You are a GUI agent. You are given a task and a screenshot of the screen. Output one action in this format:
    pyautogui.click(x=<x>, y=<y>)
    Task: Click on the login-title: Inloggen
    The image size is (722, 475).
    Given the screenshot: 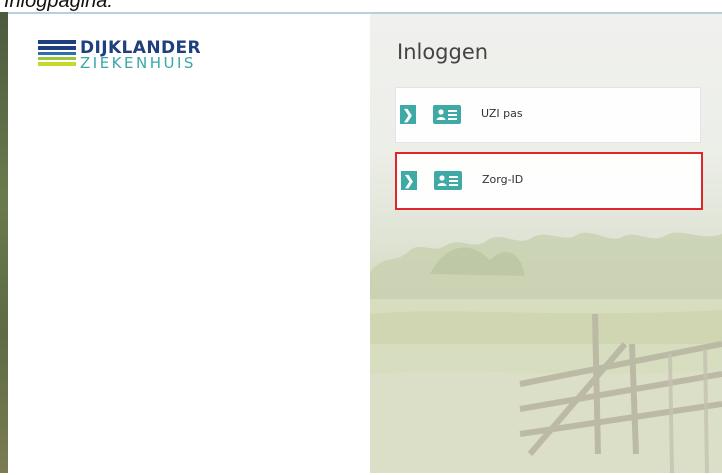 What is the action you would take?
    pyautogui.click(x=443, y=52)
    